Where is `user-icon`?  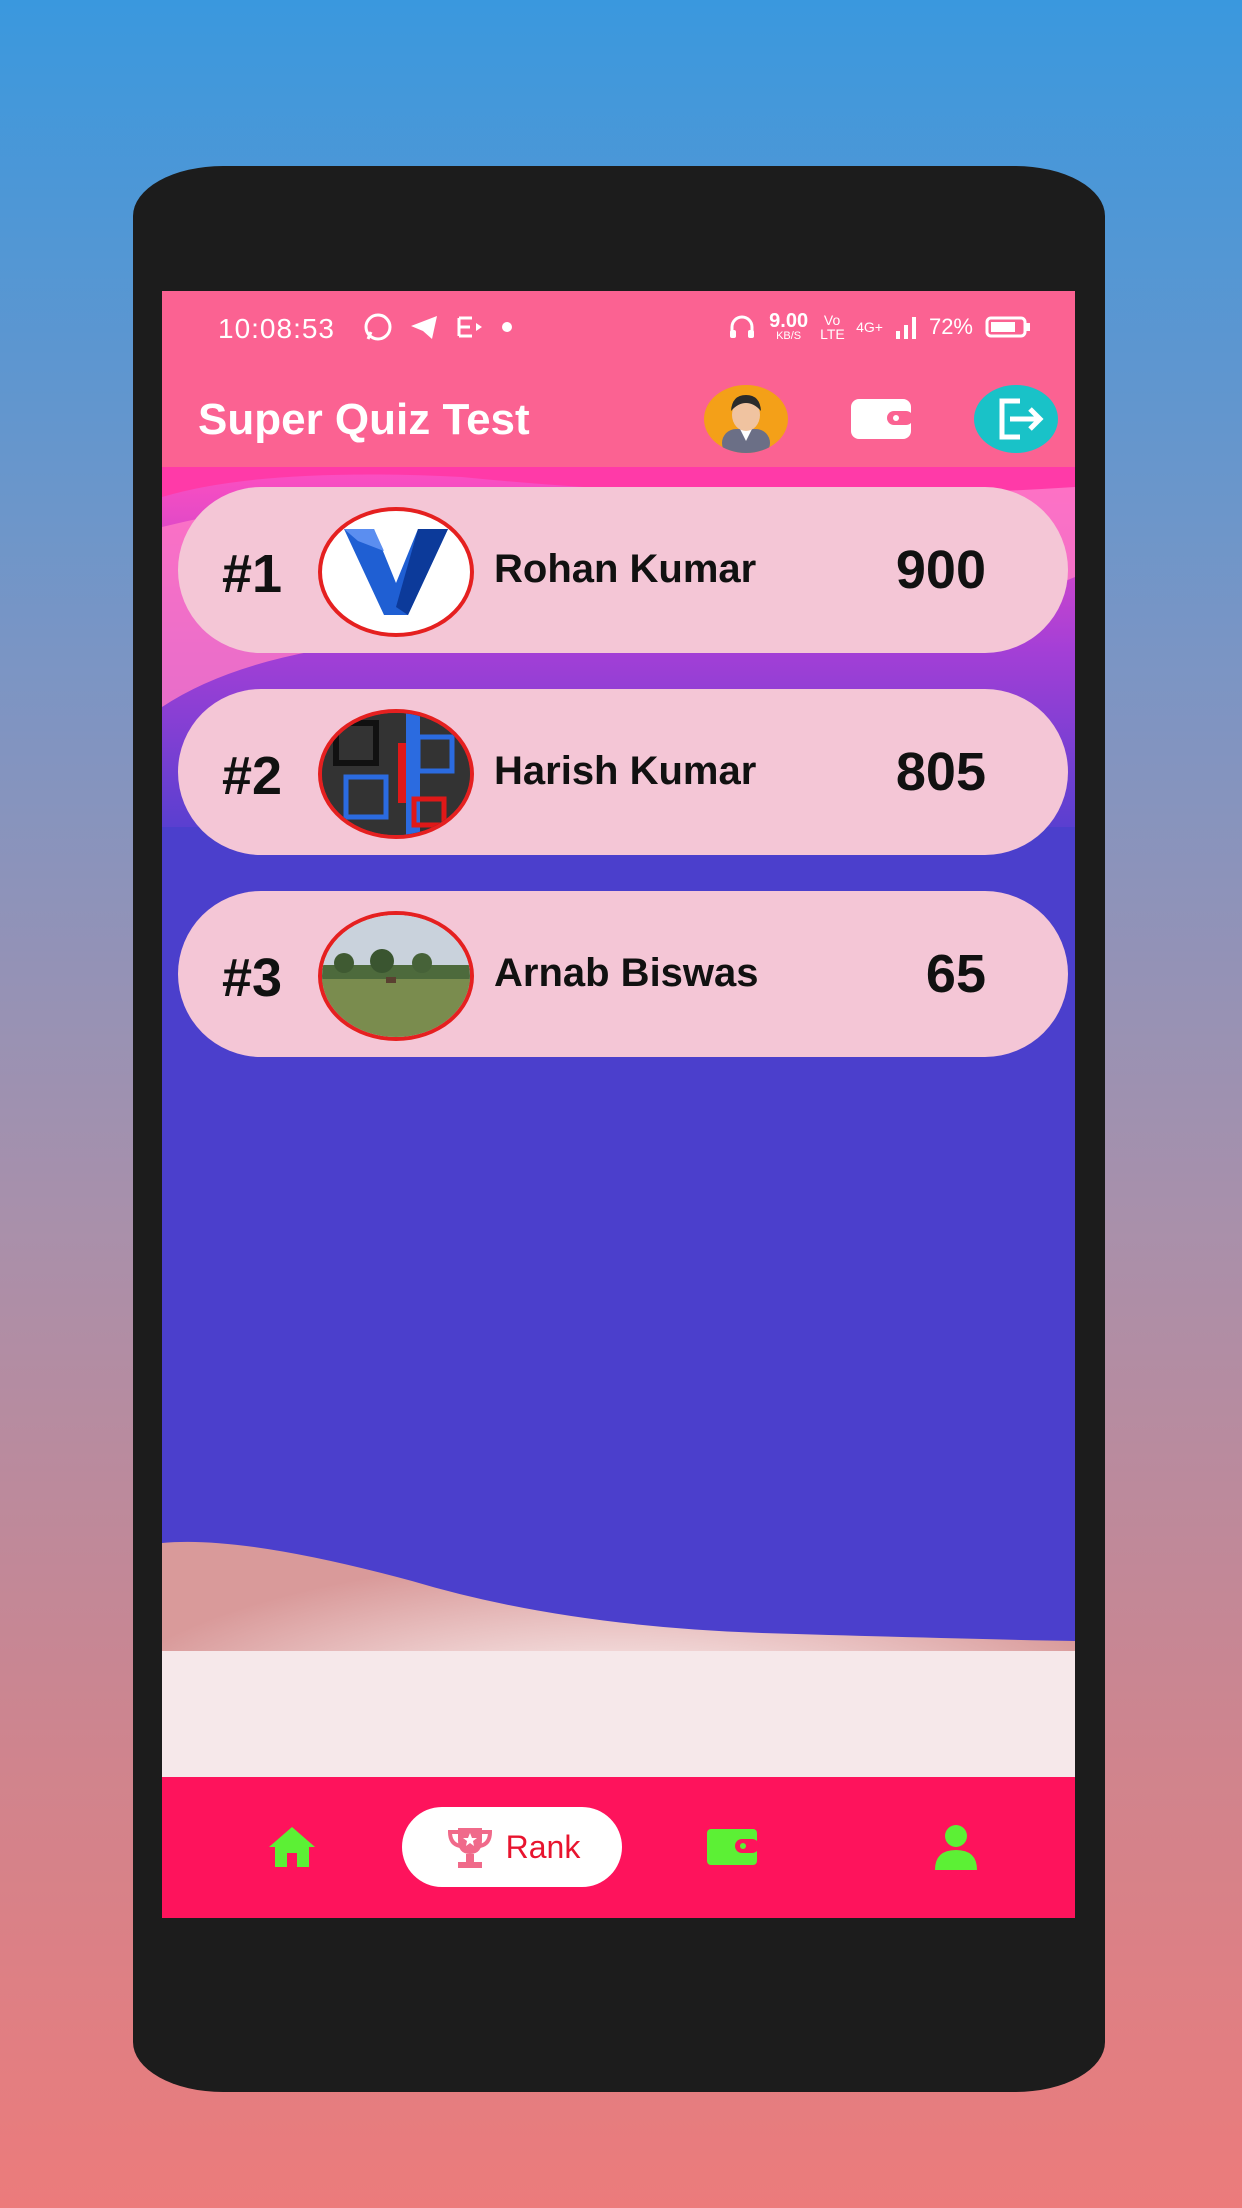
user-icon is located at coordinates (956, 1847).